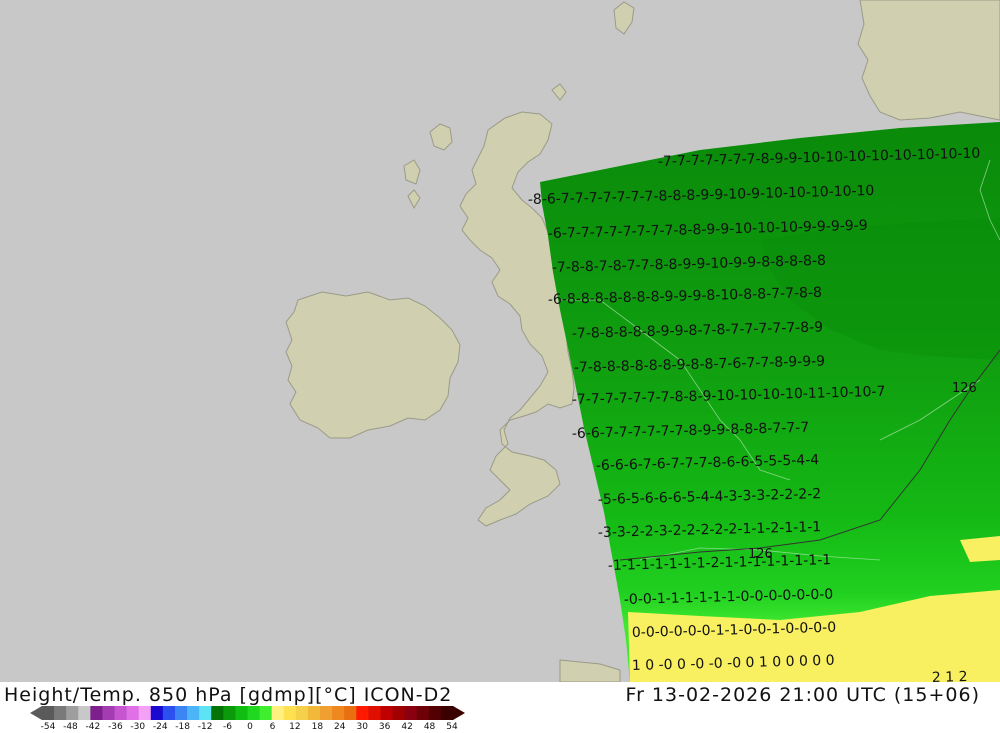 Image resolution: width=1000 pixels, height=733 pixels. What do you see at coordinates (138, 727) in the screenshot?
I see `scale-tick-label: -30` at bounding box center [138, 727].